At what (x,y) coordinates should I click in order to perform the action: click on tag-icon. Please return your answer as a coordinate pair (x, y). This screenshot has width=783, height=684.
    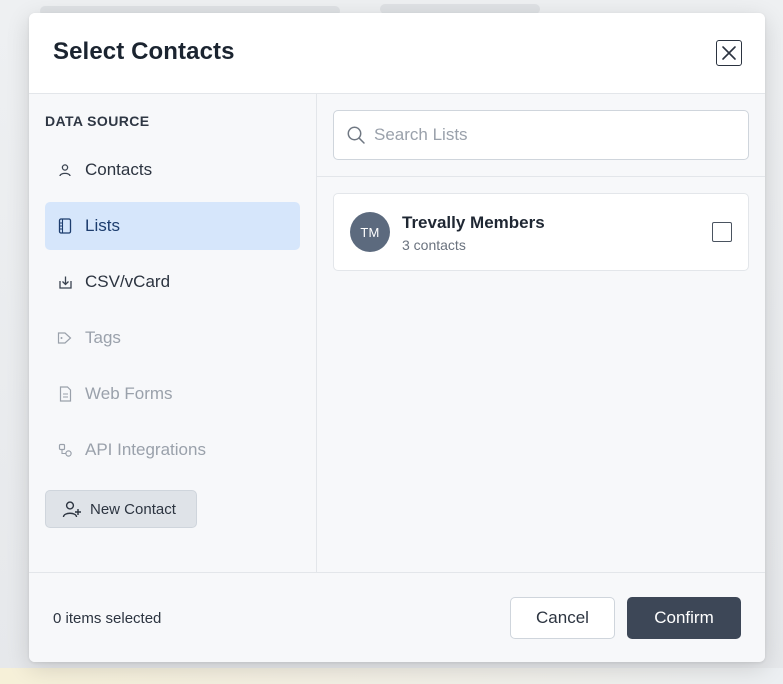
    Looking at the image, I should click on (65, 338).